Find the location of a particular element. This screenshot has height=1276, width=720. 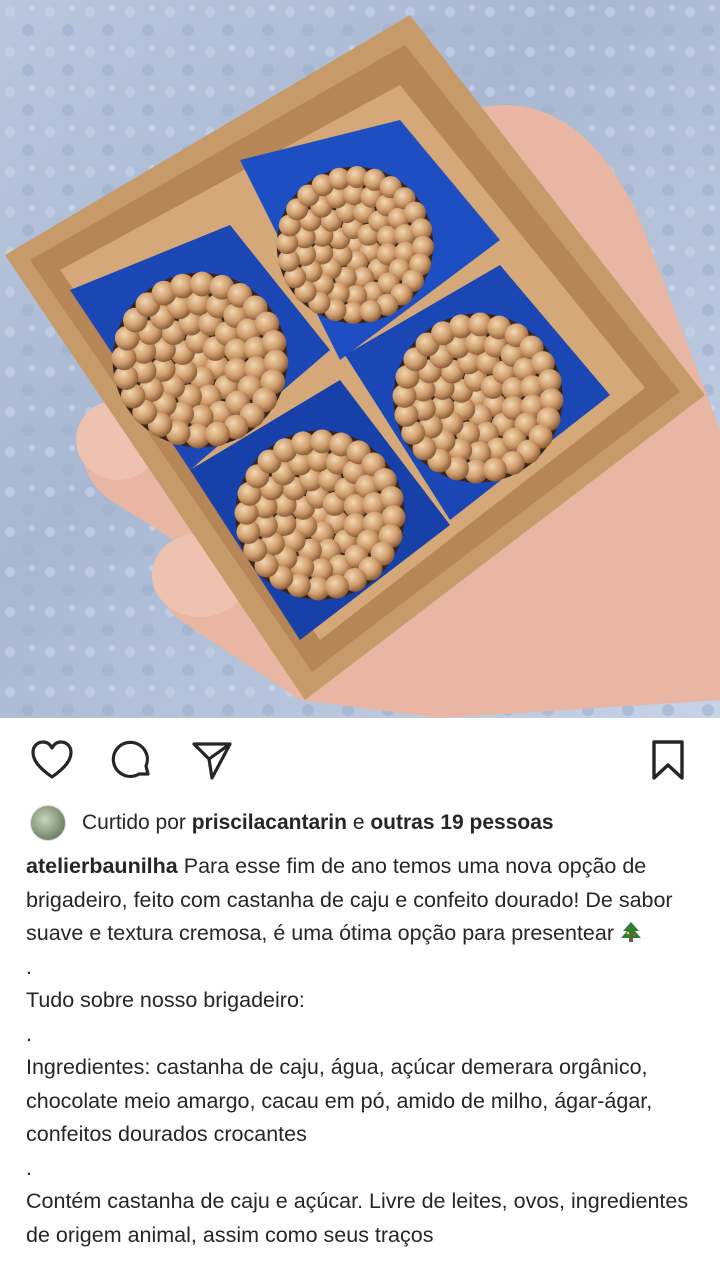

tree-emoji is located at coordinates (630, 932).